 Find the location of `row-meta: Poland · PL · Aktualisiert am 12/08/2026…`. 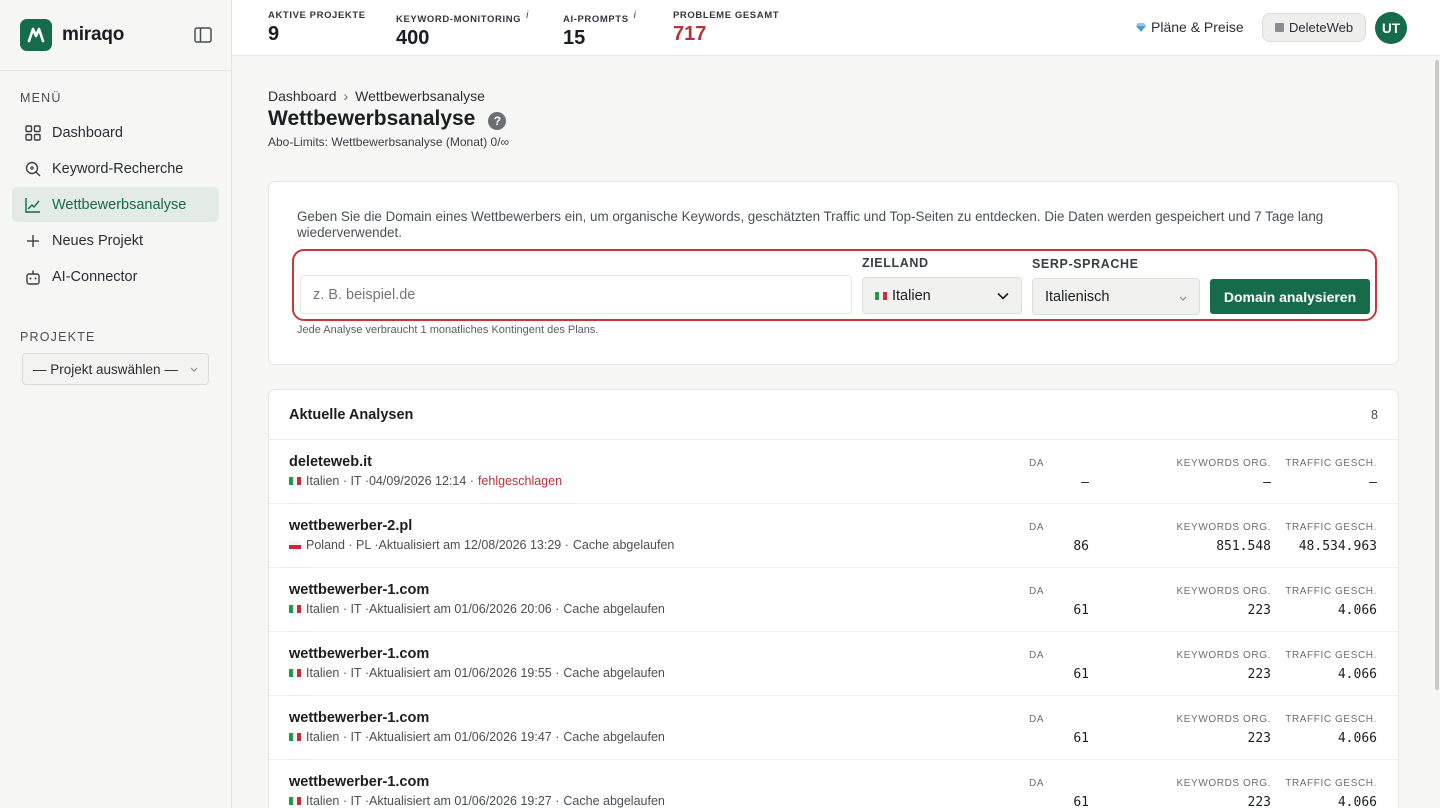

row-meta: Poland · PL · Aktualisiert am 12/08/2026… is located at coordinates (481, 545).